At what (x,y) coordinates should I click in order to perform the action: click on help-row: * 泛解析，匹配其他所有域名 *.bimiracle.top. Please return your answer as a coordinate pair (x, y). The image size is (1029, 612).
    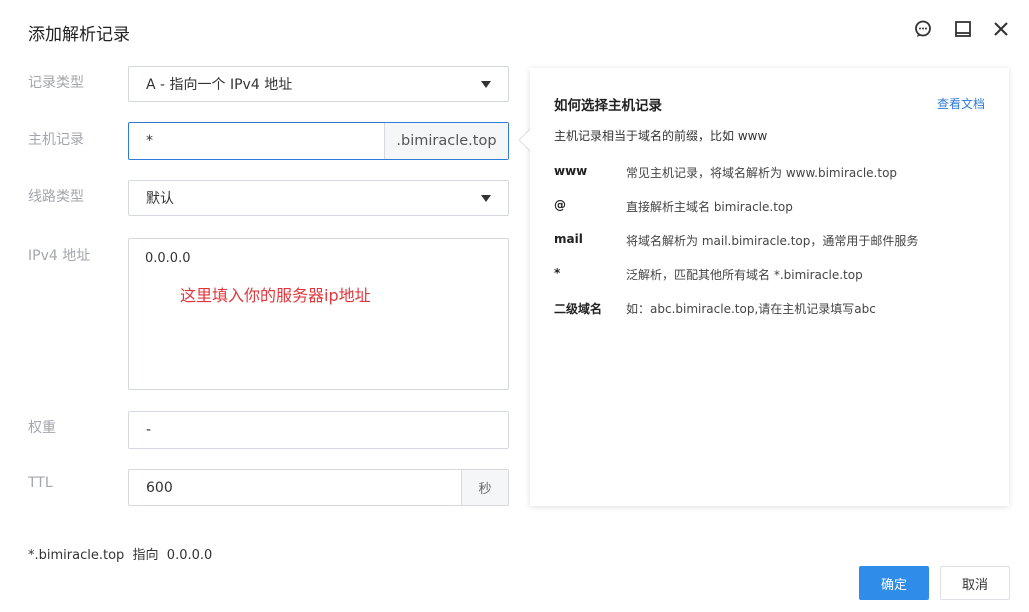
    Looking at the image, I should click on (708, 274).